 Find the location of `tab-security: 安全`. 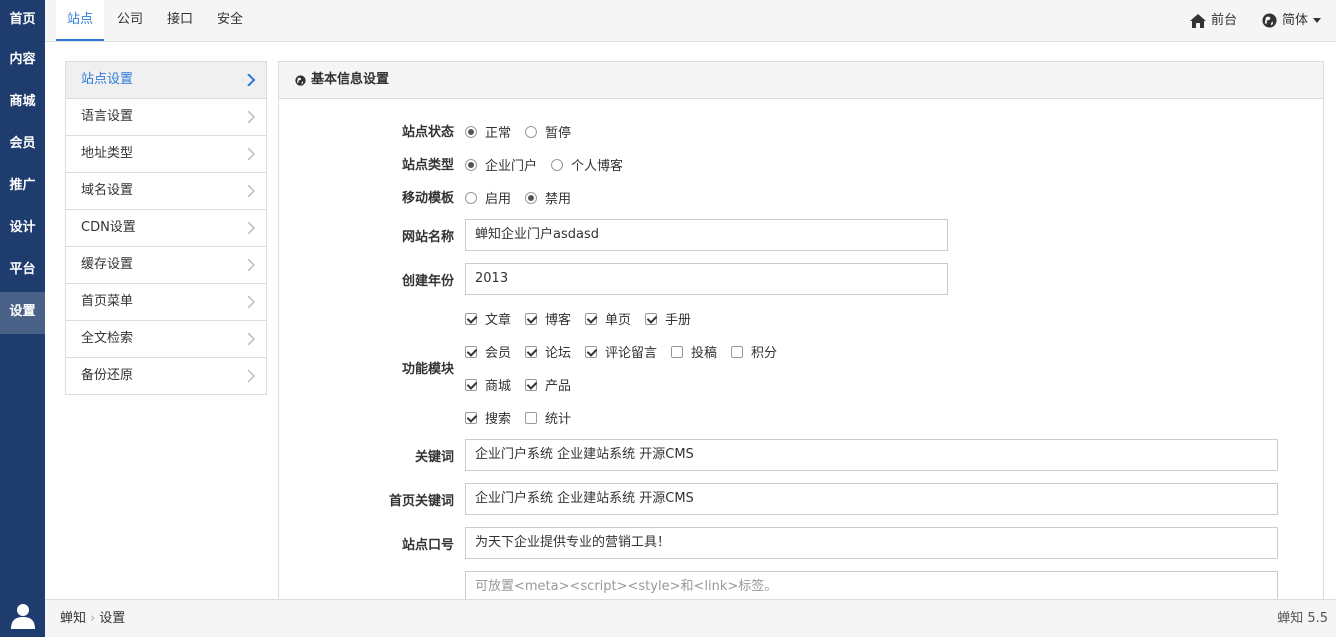

tab-security: 安全 is located at coordinates (230, 20).